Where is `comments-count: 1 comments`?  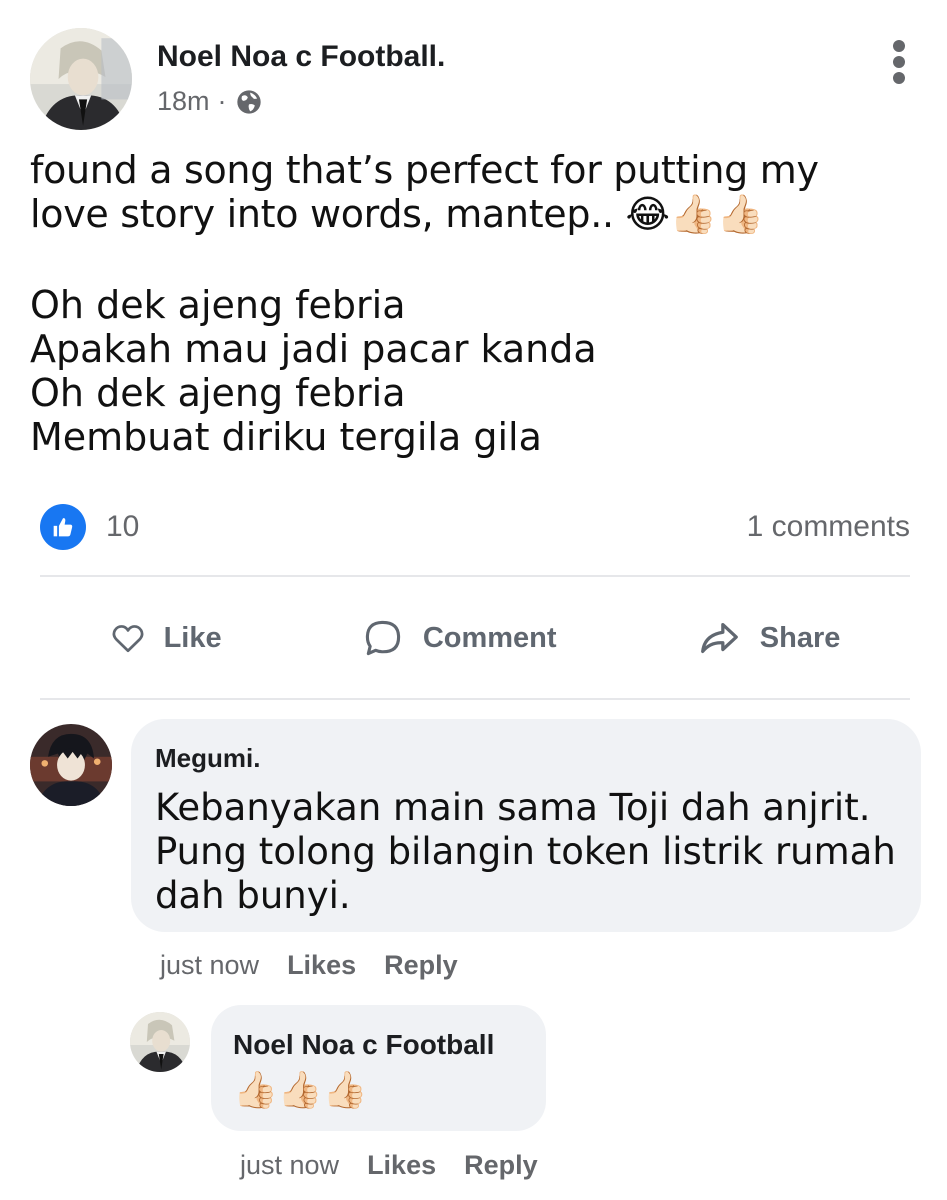 comments-count: 1 comments is located at coordinates (828, 527).